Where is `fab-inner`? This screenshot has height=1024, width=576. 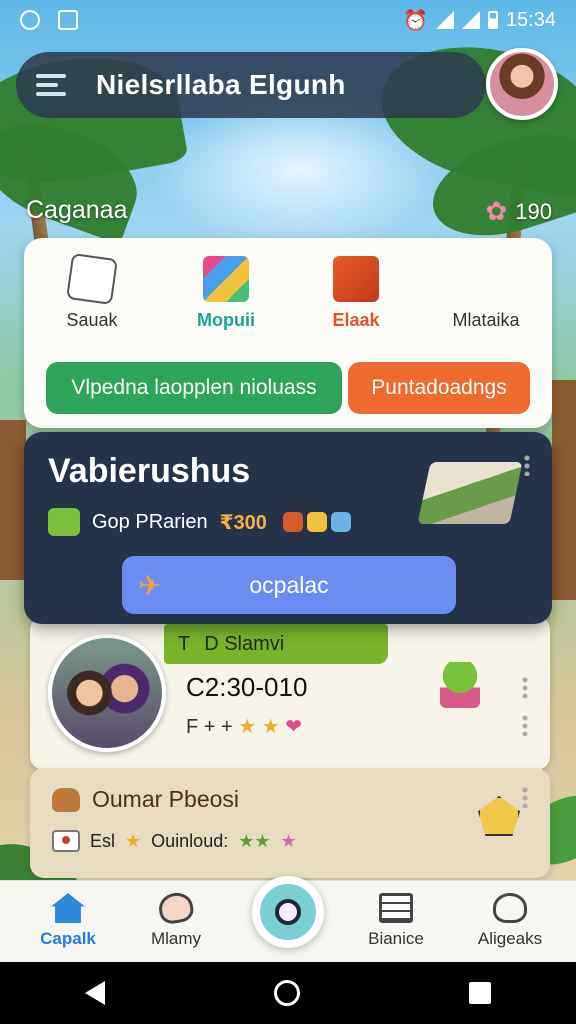
fab-inner is located at coordinates (288, 912).